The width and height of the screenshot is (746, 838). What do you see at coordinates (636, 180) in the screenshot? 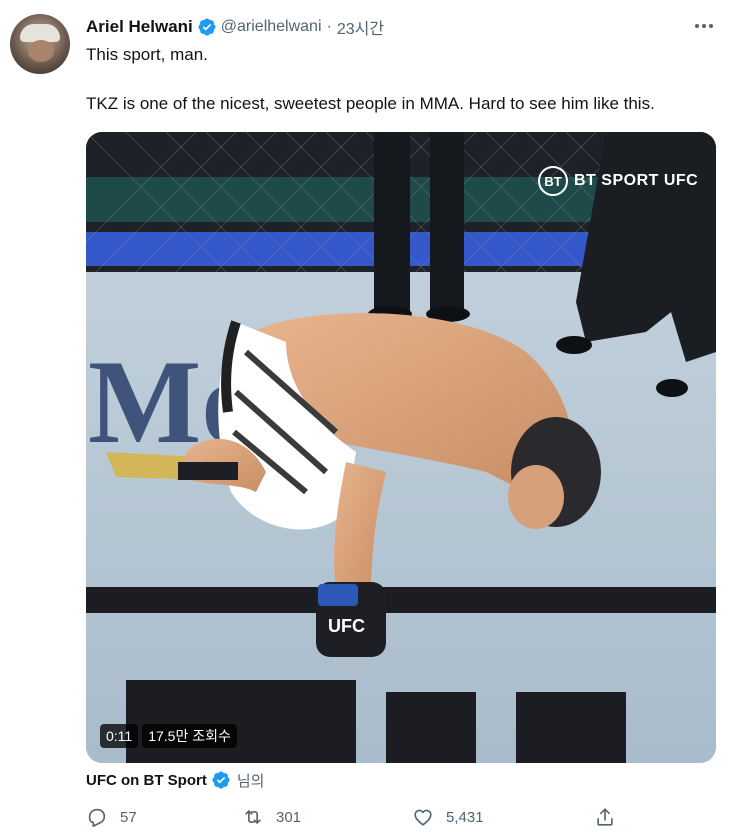
I see `broadcaster-logo-text: BT SPORT UFC` at bounding box center [636, 180].